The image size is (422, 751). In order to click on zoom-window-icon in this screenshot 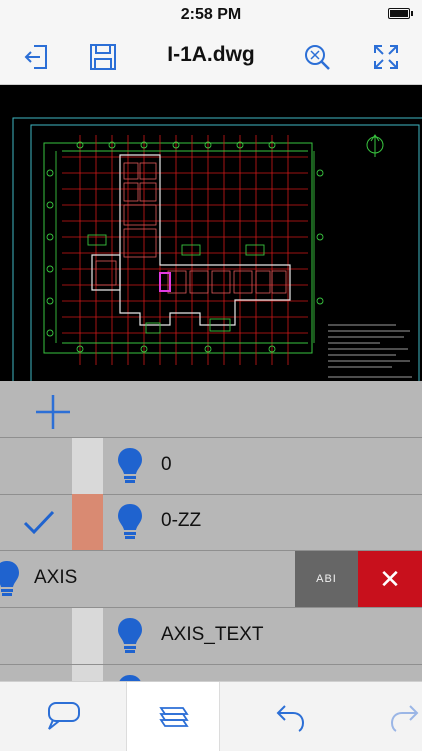, I will do `click(317, 57)`.